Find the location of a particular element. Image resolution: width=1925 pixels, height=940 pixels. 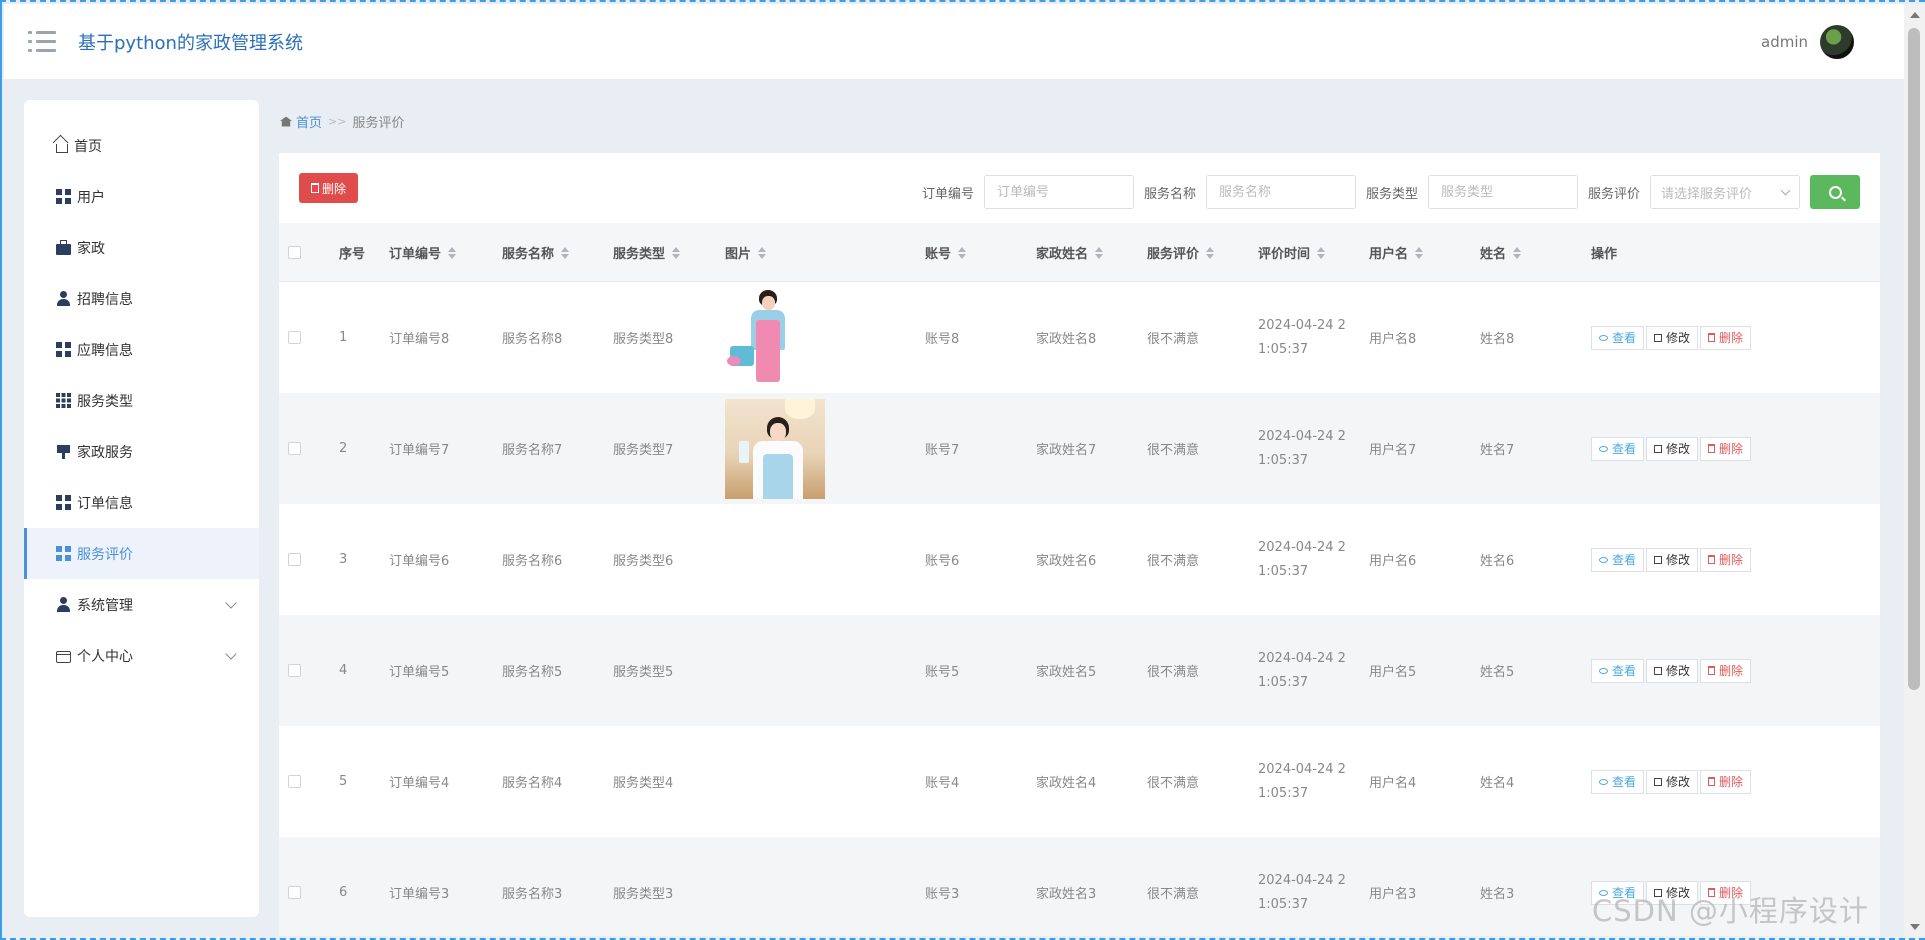

user-name: admin is located at coordinates (1784, 42).